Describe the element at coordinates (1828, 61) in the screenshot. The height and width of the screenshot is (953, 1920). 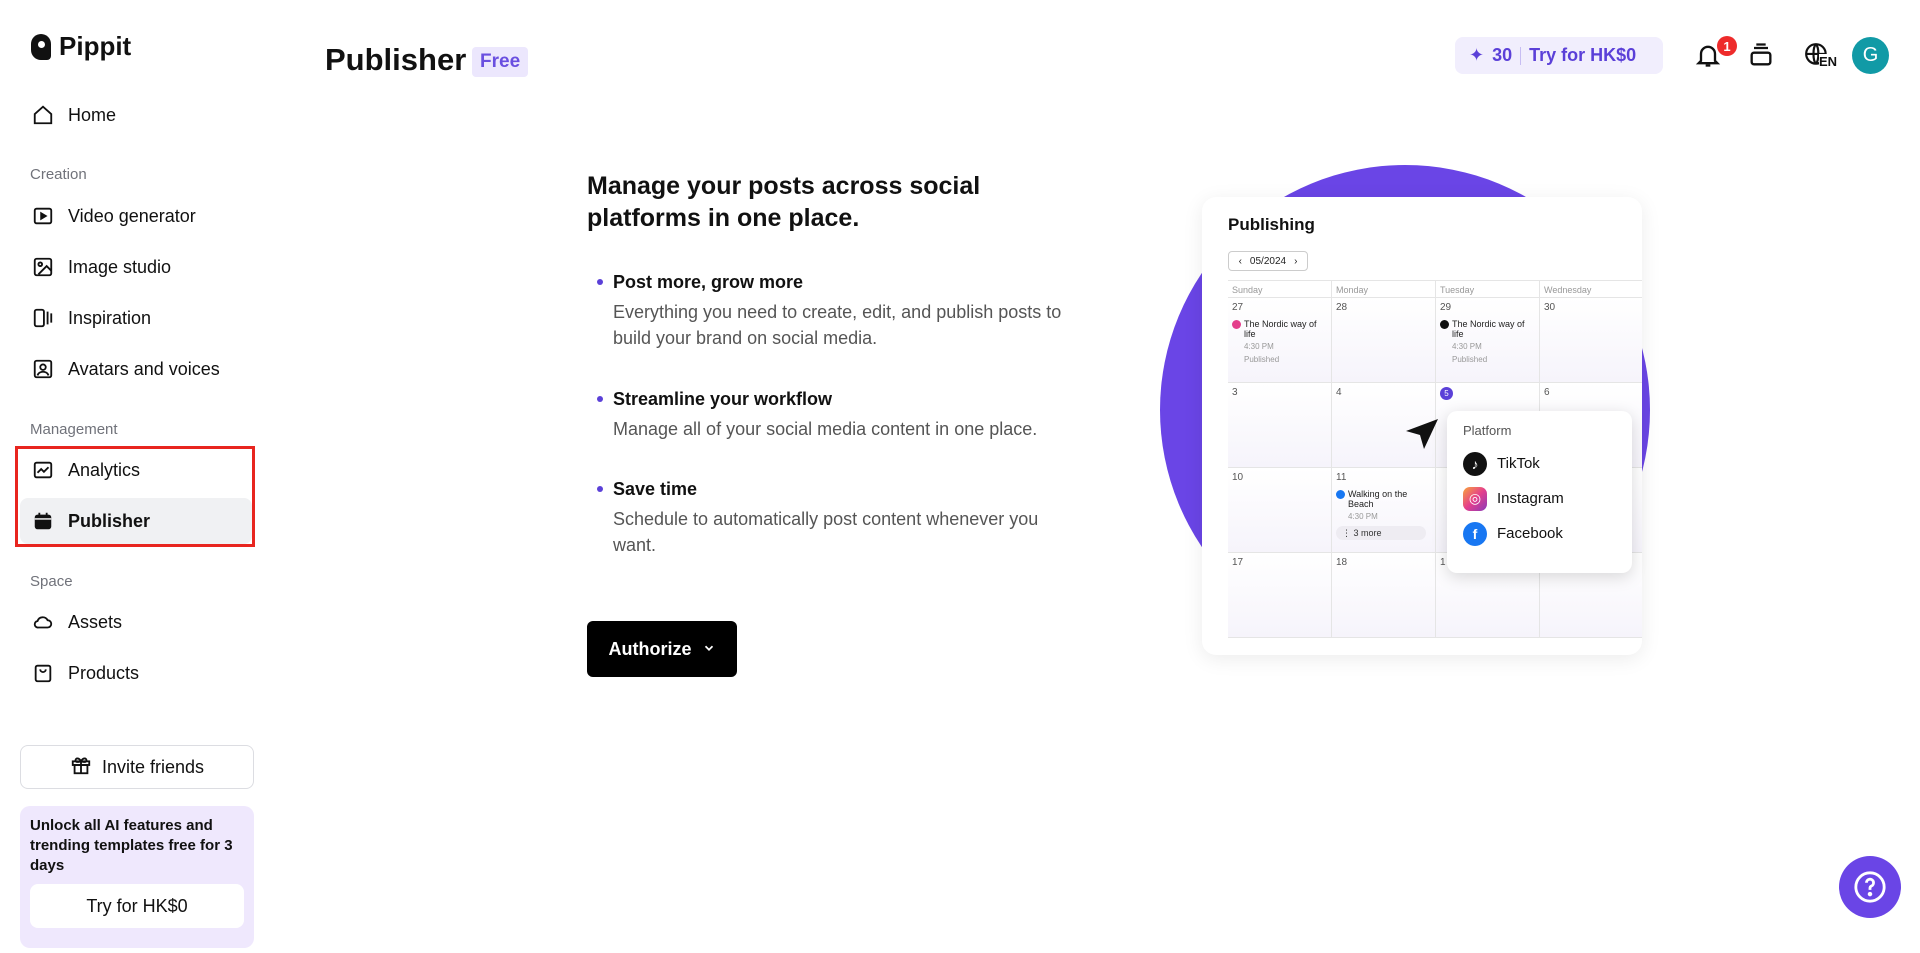
I see `language-code: EN` at that location.